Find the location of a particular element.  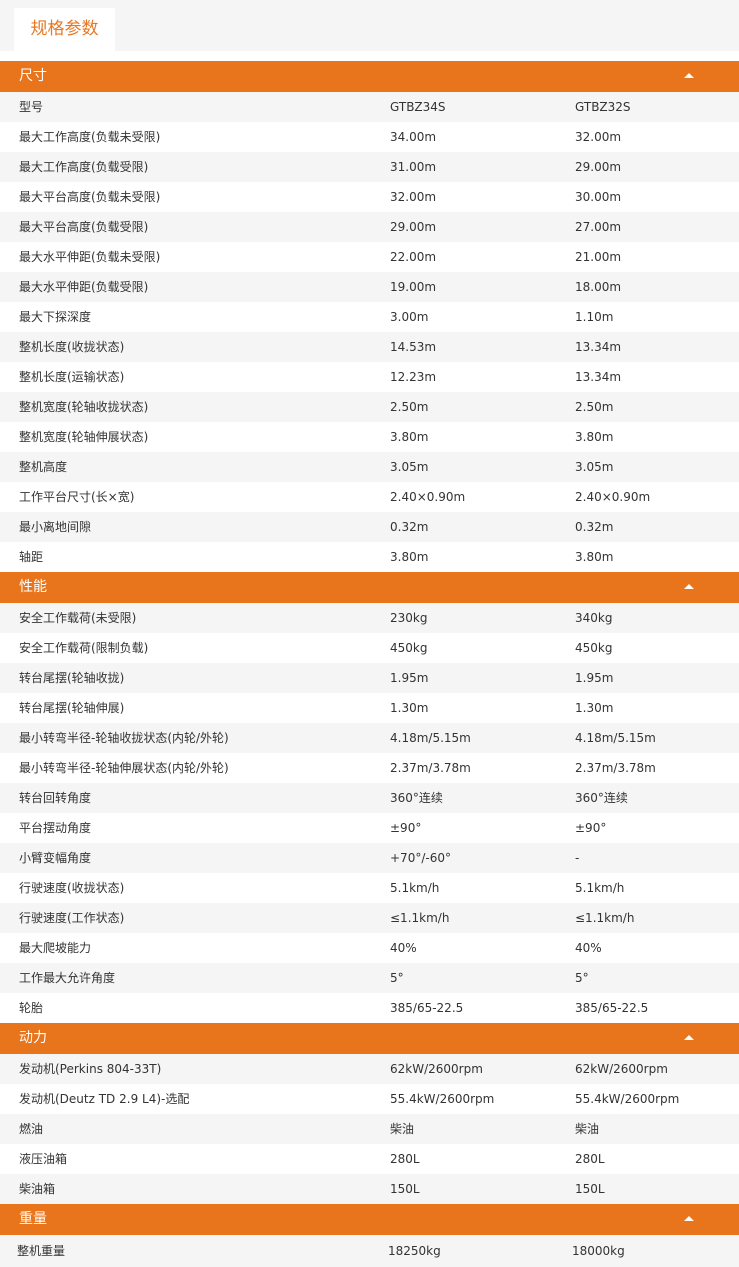

spec-value-model-2: 2.37m/3.78m is located at coordinates (615, 768).